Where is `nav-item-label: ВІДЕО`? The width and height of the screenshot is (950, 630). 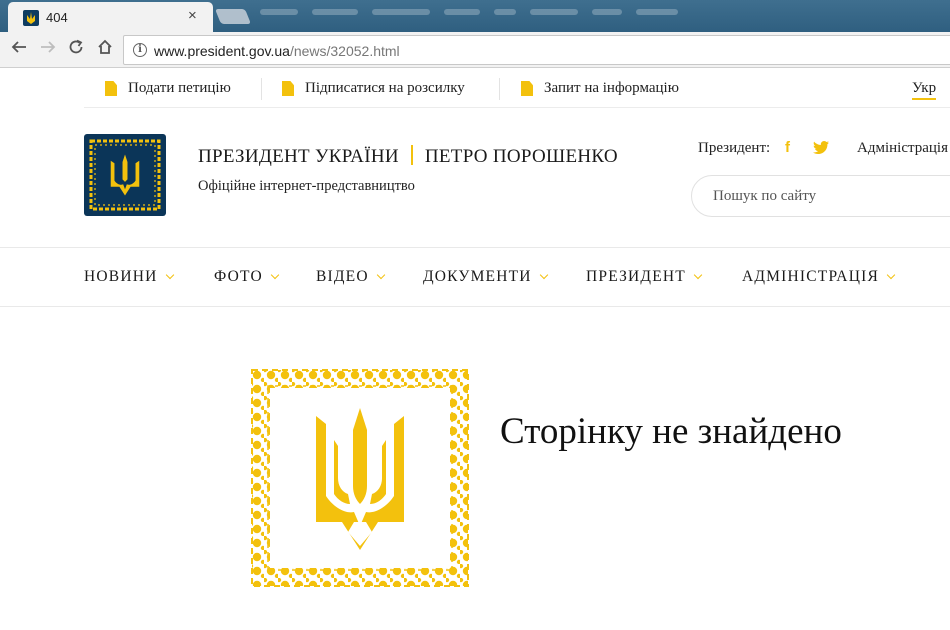 nav-item-label: ВІДЕО is located at coordinates (342, 276).